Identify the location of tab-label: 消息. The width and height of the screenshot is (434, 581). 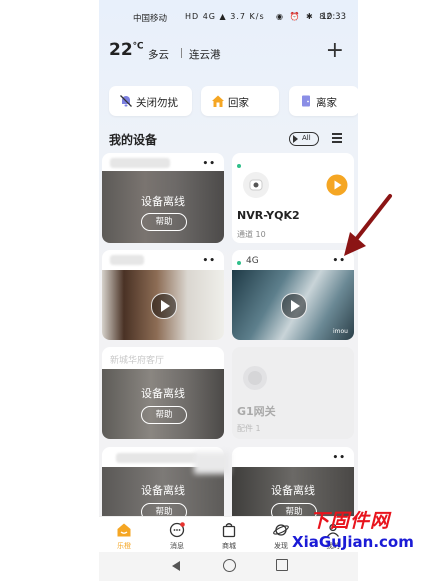
(177, 546).